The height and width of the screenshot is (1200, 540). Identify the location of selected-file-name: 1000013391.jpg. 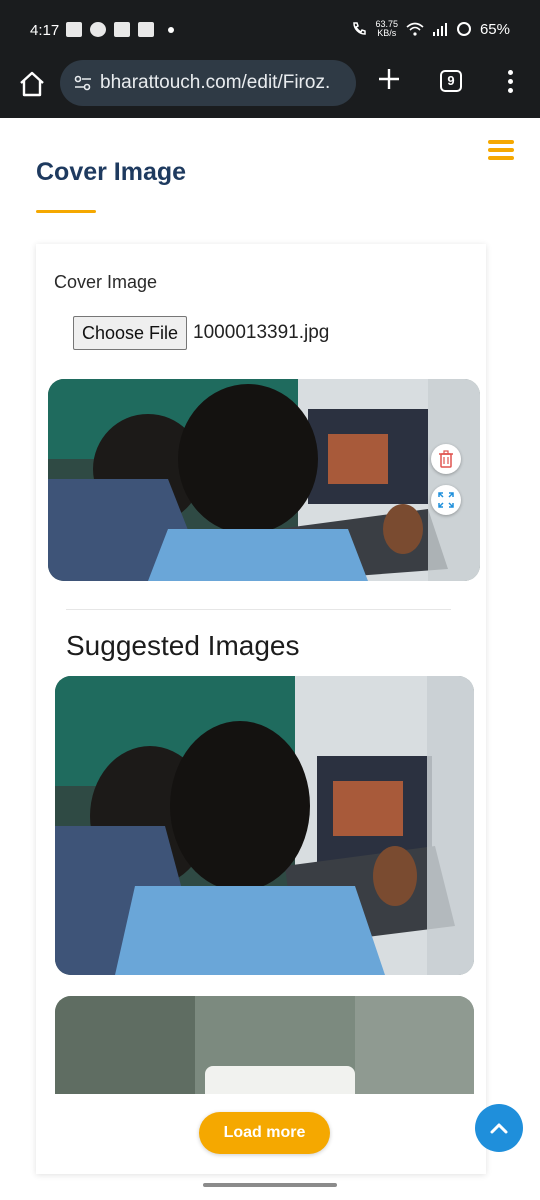
(261, 332).